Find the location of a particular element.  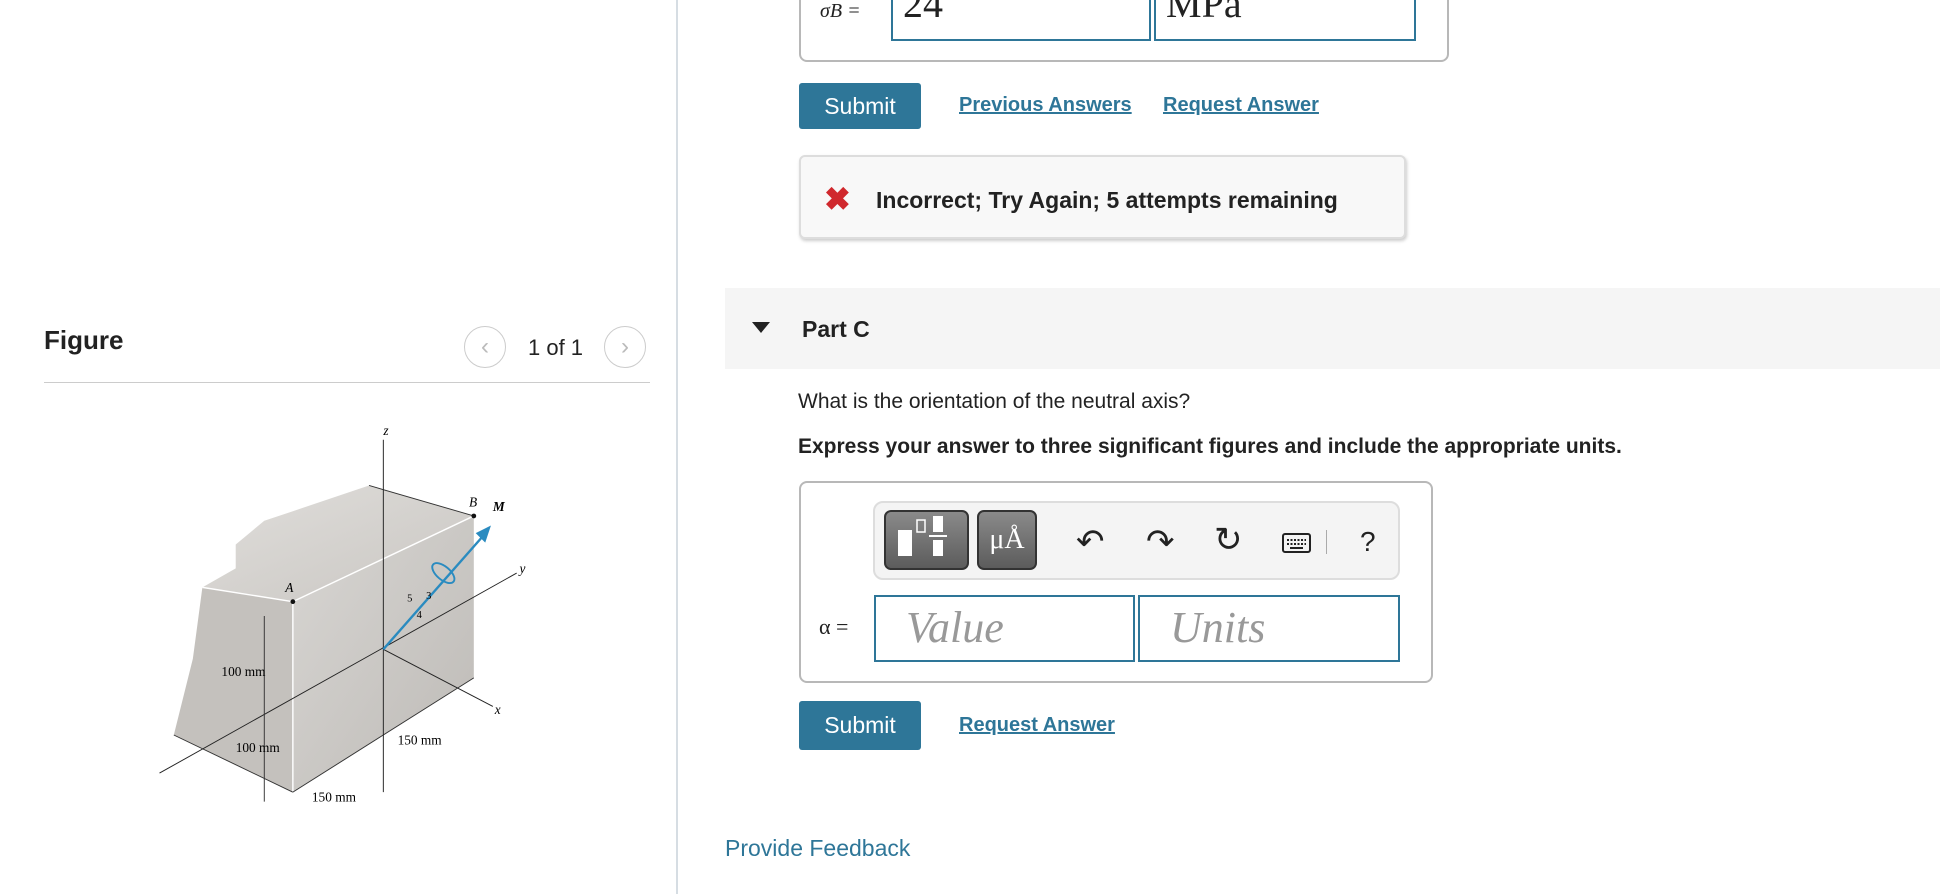

undo-icon: ↶ is located at coordinates (1090, 542).